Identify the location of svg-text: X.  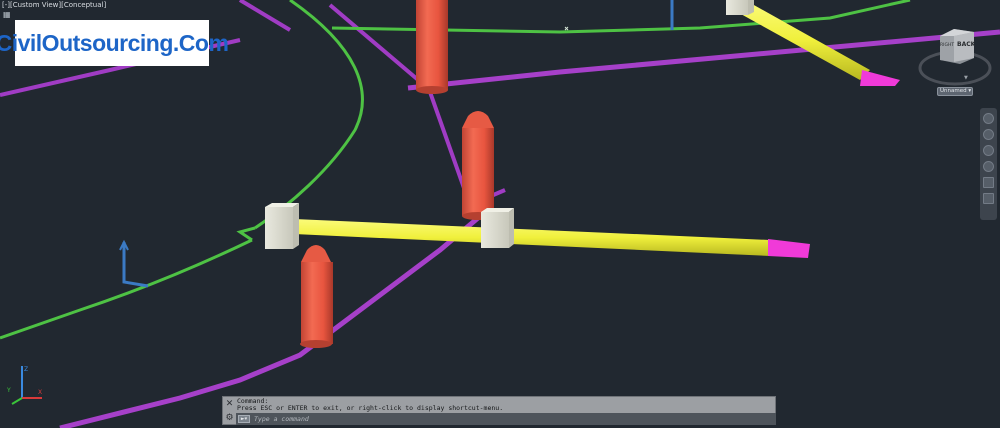
(40, 392).